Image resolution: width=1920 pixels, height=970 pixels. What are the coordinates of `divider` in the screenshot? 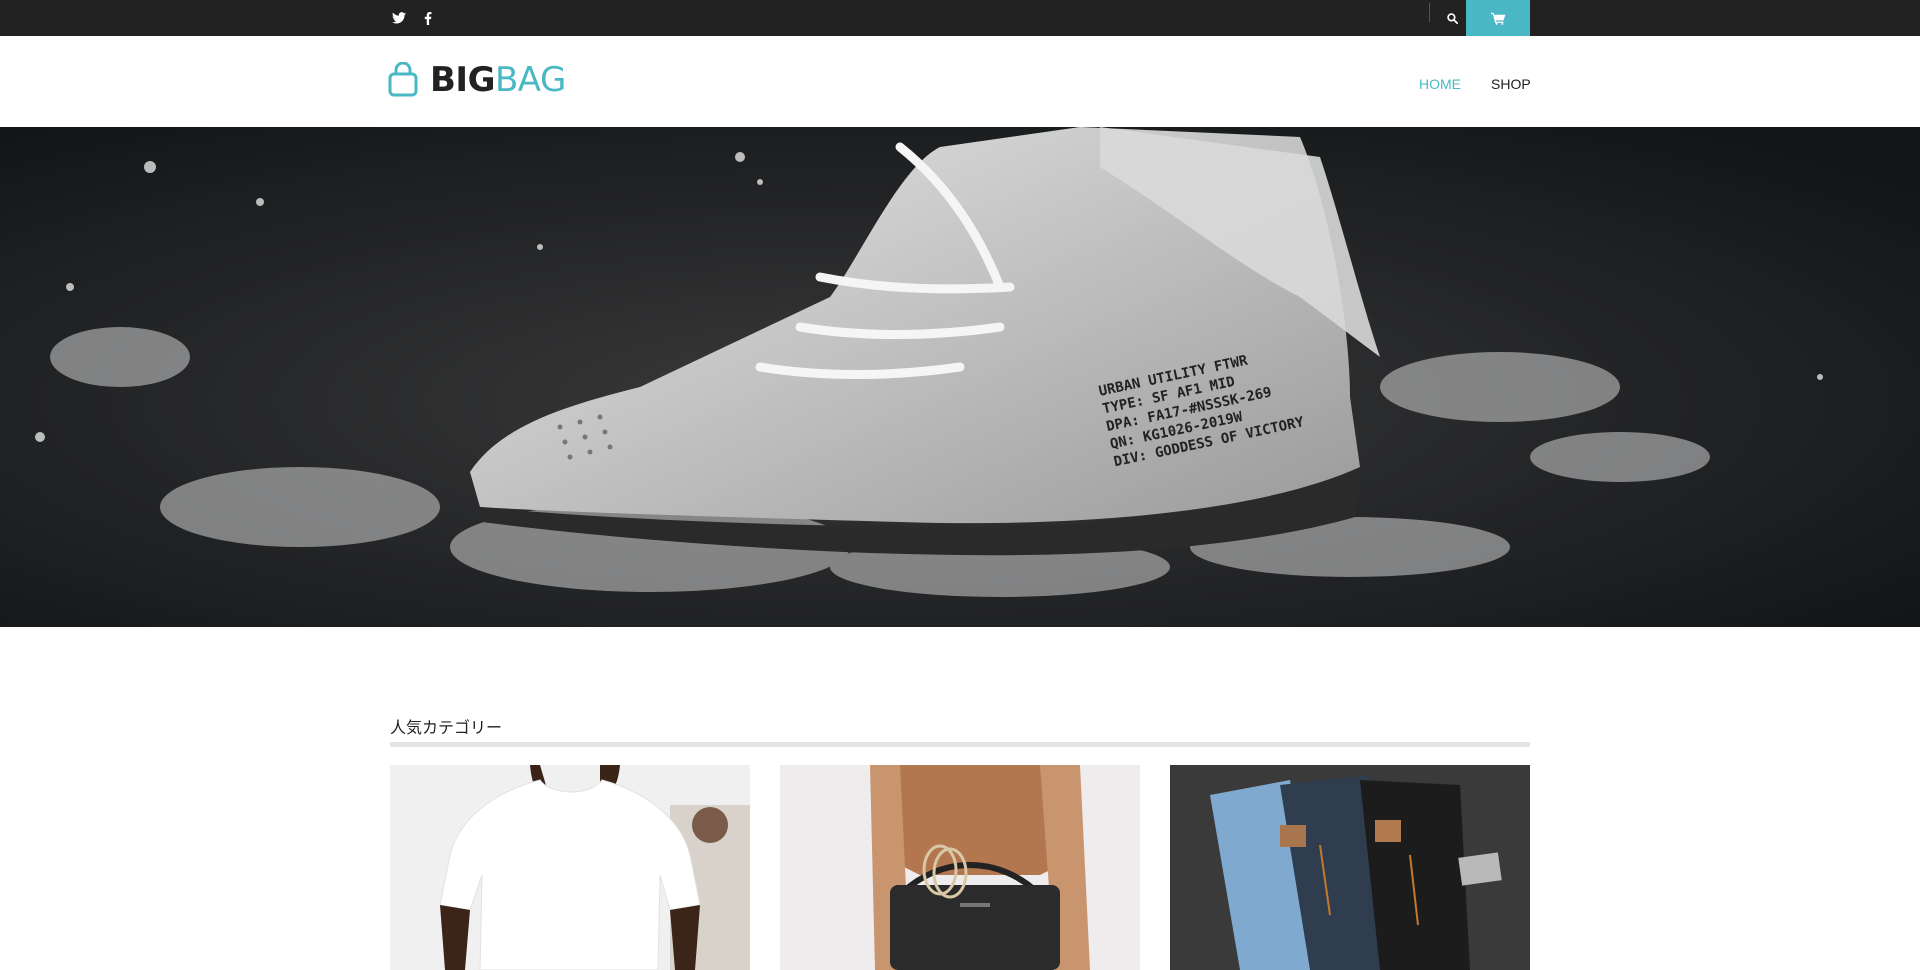 It's located at (1429, 12).